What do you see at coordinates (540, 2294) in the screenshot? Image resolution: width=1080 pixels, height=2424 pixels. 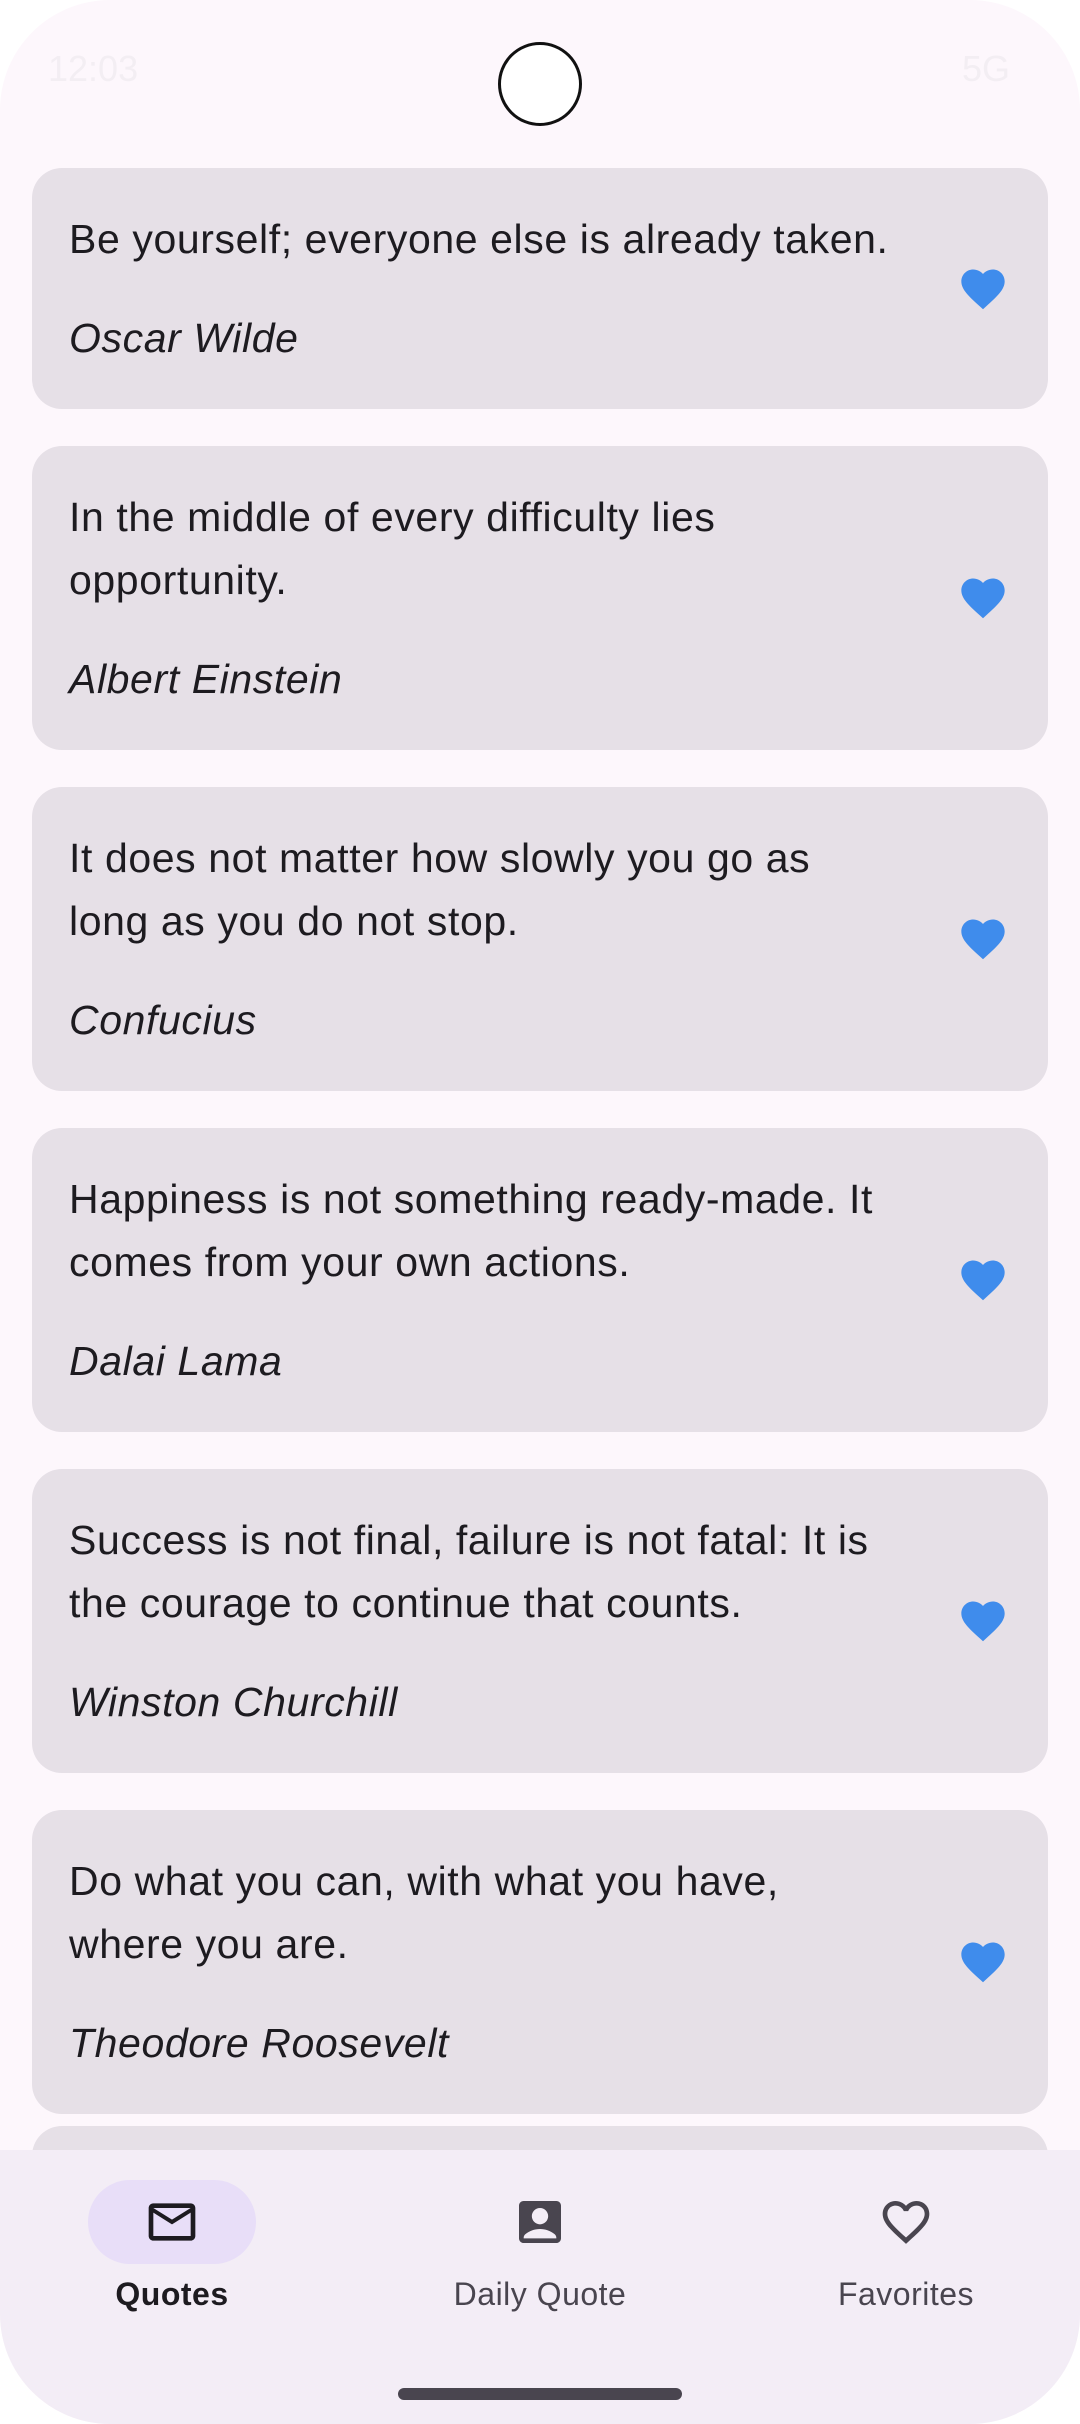 I see `nav-label: Daily Quote` at bounding box center [540, 2294].